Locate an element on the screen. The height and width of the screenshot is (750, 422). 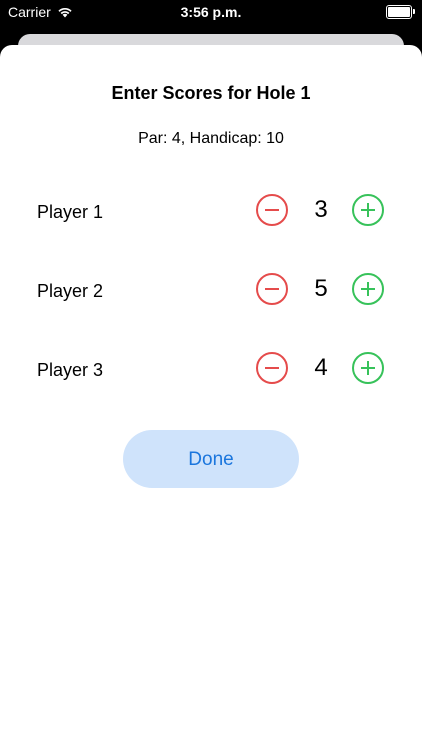
battery-fill is located at coordinates (399, 12).